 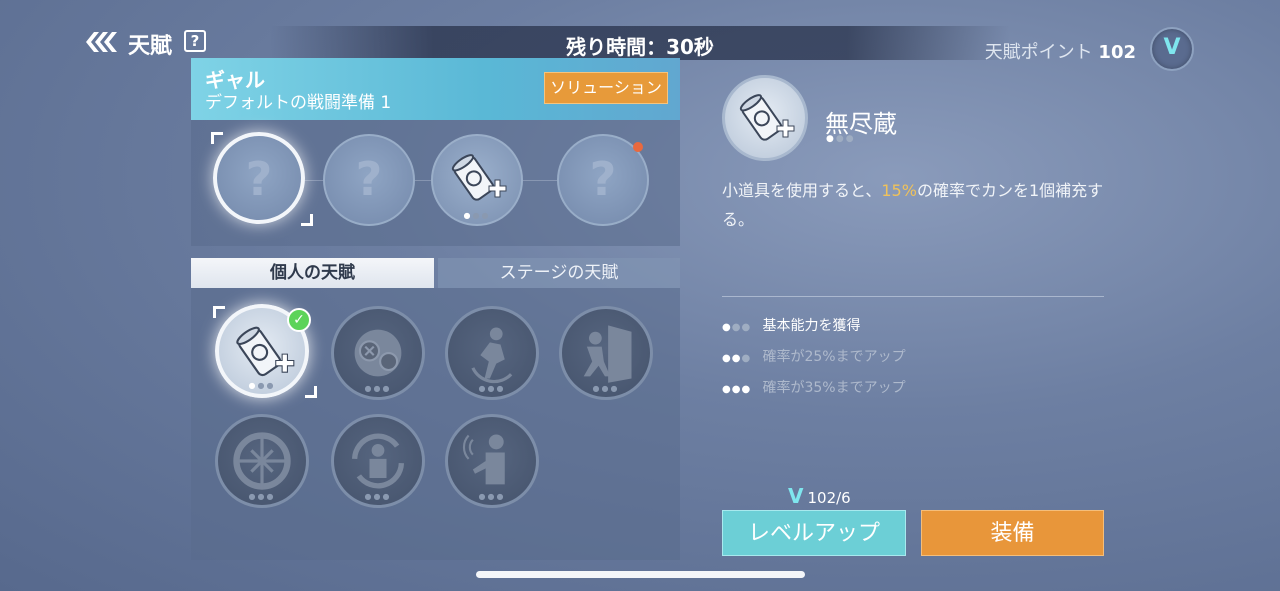 What do you see at coordinates (841, 139) in the screenshot?
I see `talent-level-dots: ●●●` at bounding box center [841, 139].